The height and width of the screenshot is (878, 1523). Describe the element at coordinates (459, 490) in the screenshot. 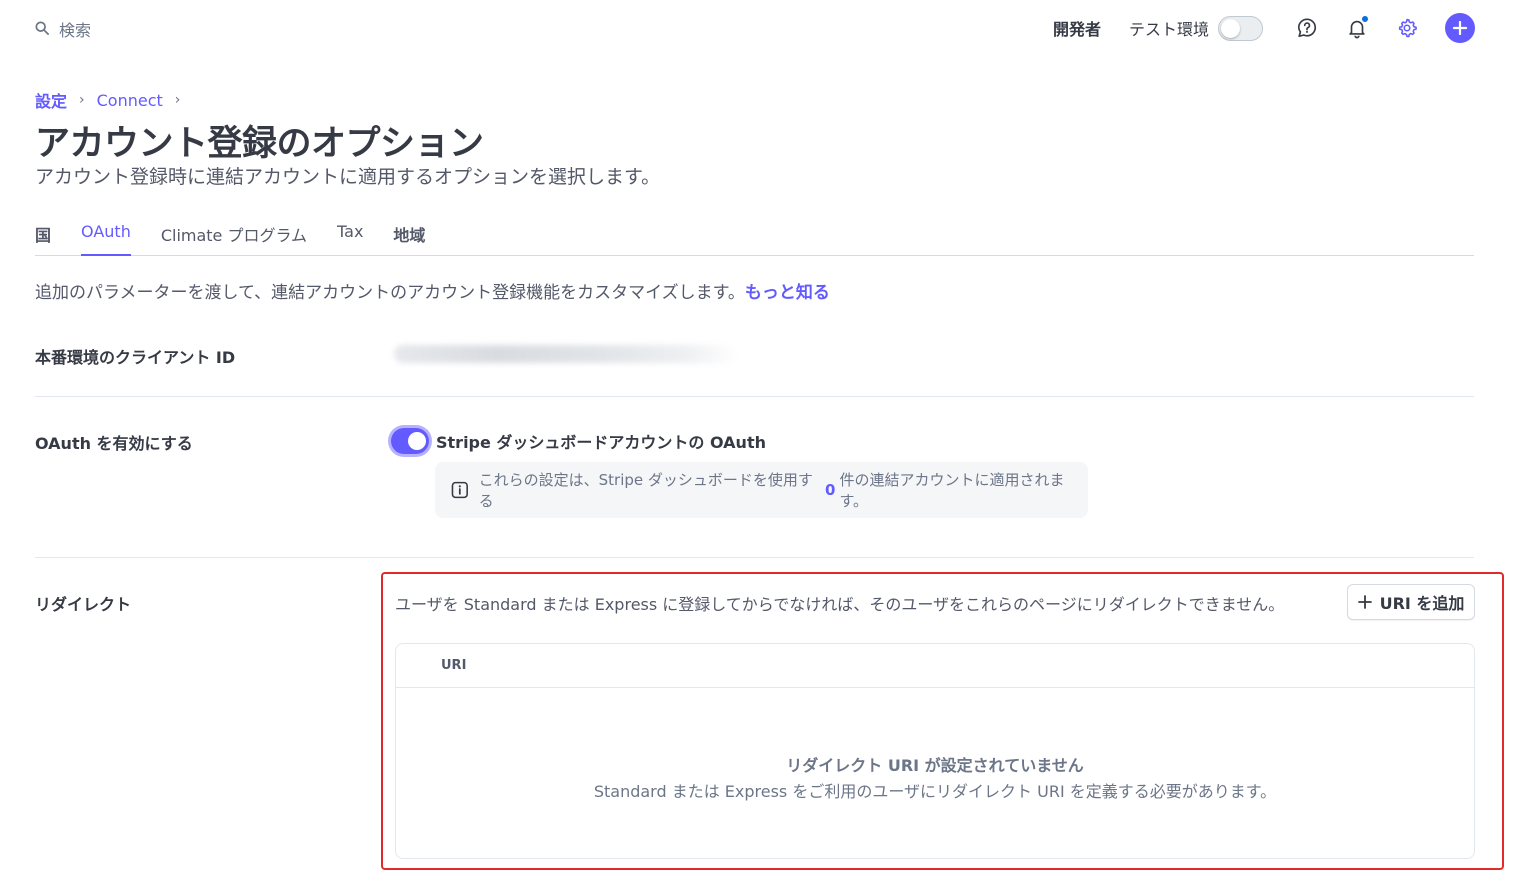

I see `info-icon` at that location.